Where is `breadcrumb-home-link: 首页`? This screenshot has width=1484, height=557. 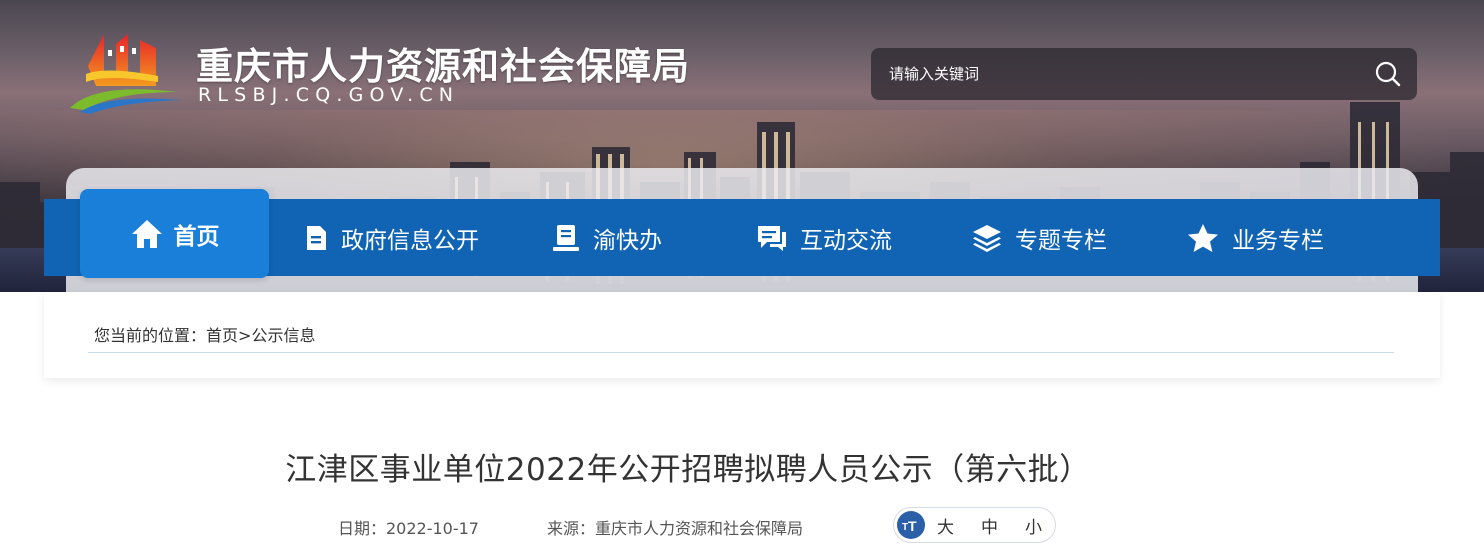
breadcrumb-home-link: 首页 is located at coordinates (222, 335).